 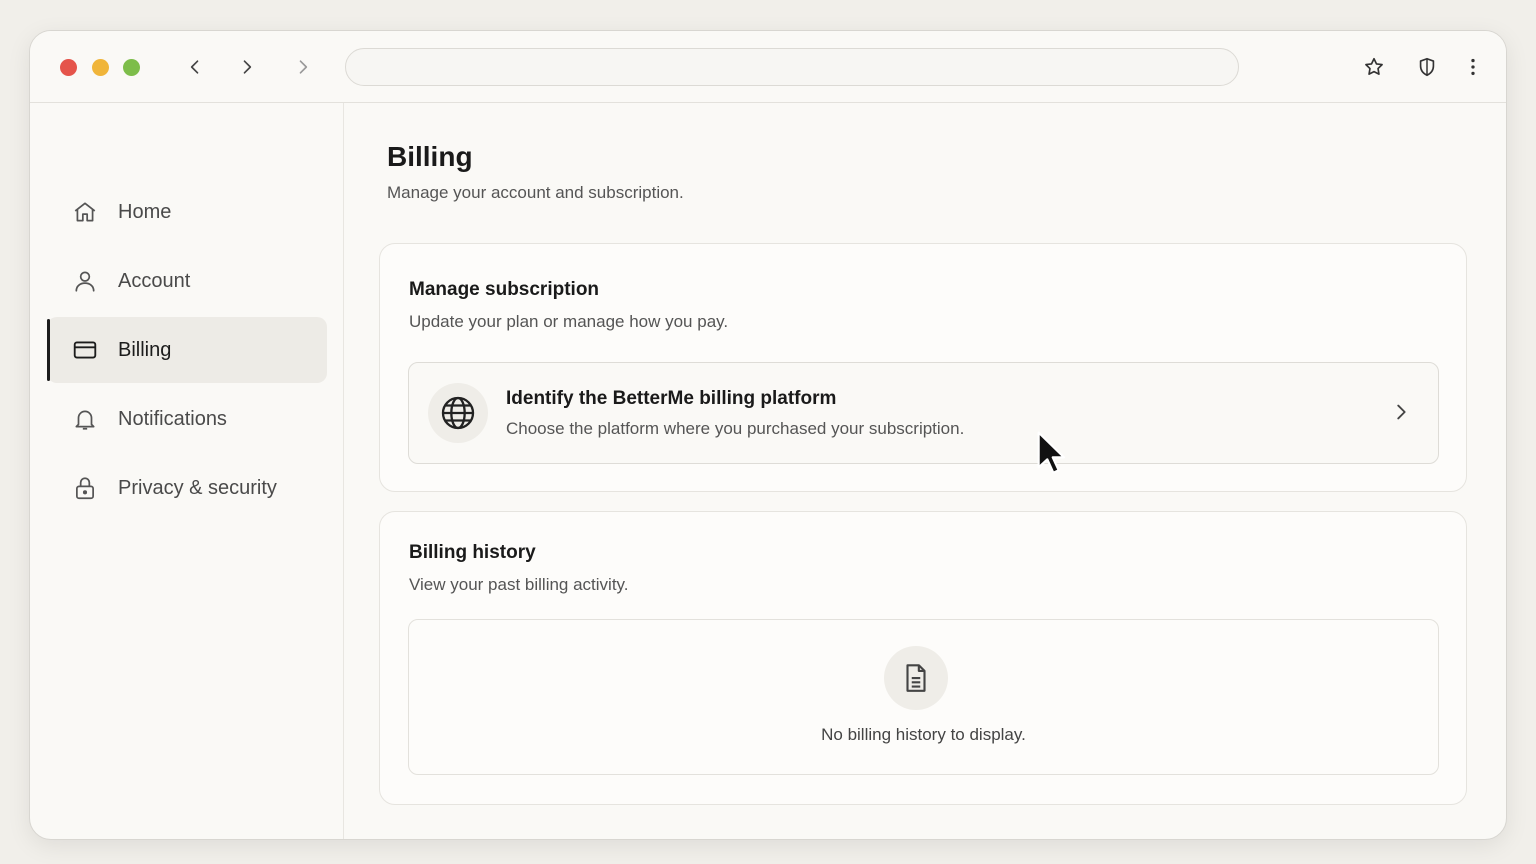 I want to click on sidebar-item-account: Account, so click(x=187, y=281).